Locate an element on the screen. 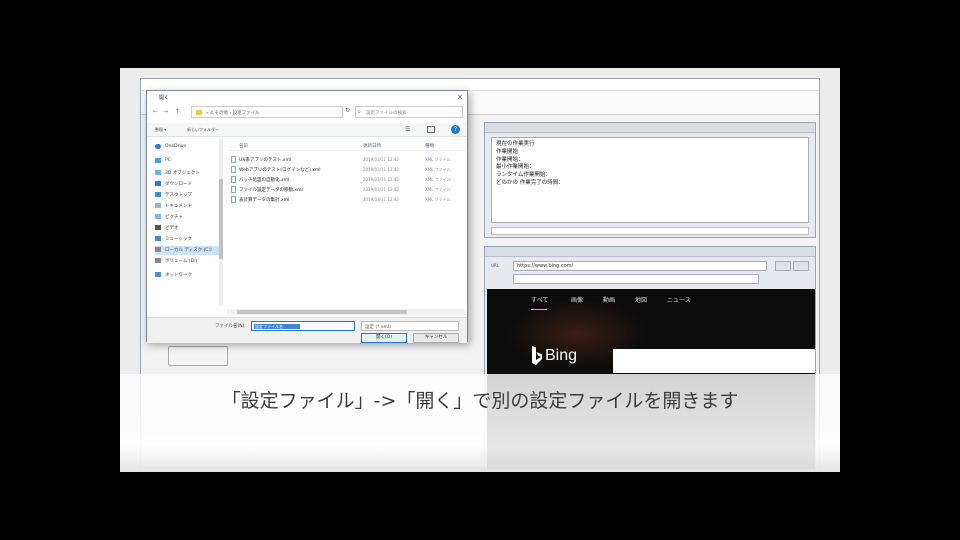 The image size is (960, 540). browser-secondary-row is located at coordinates (650, 279).